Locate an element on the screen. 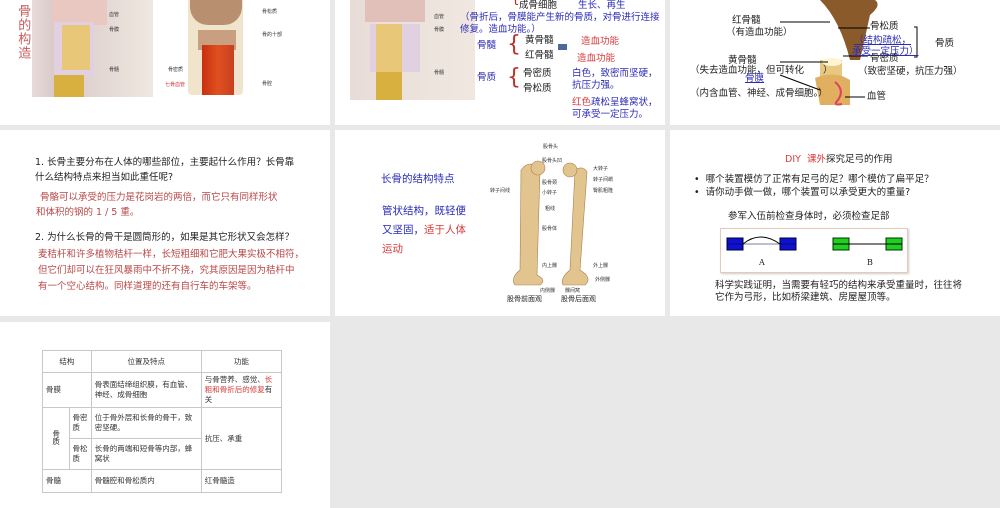 This screenshot has width=1000, height=508. compact-bone: 骨密质 is located at coordinates (537, 73).